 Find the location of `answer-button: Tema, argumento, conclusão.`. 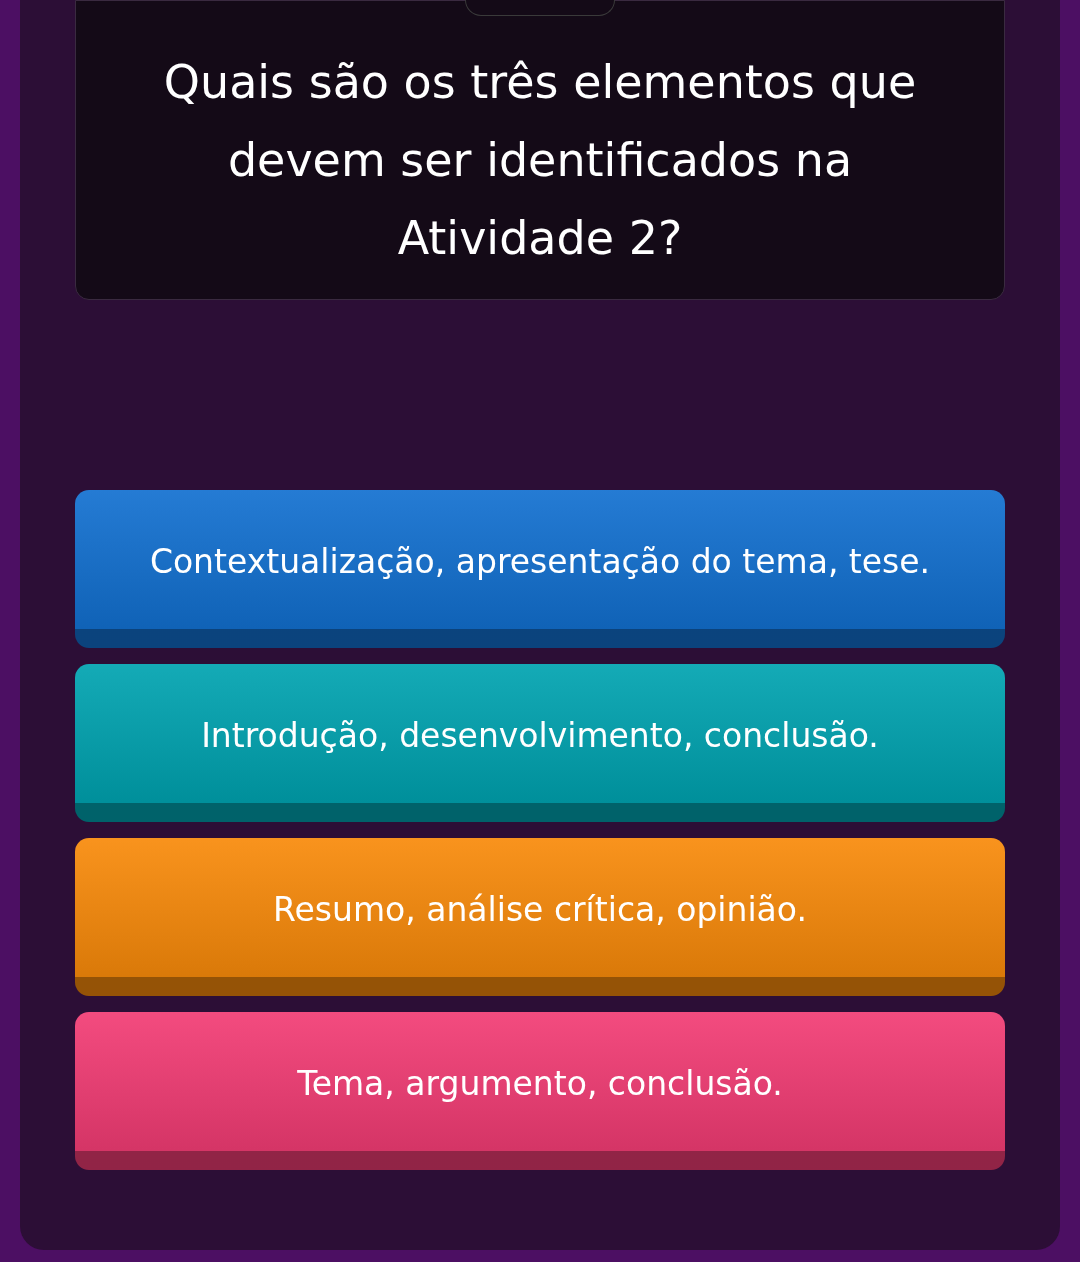

answer-button: Tema, argumento, conclusão. is located at coordinates (540, 1091).